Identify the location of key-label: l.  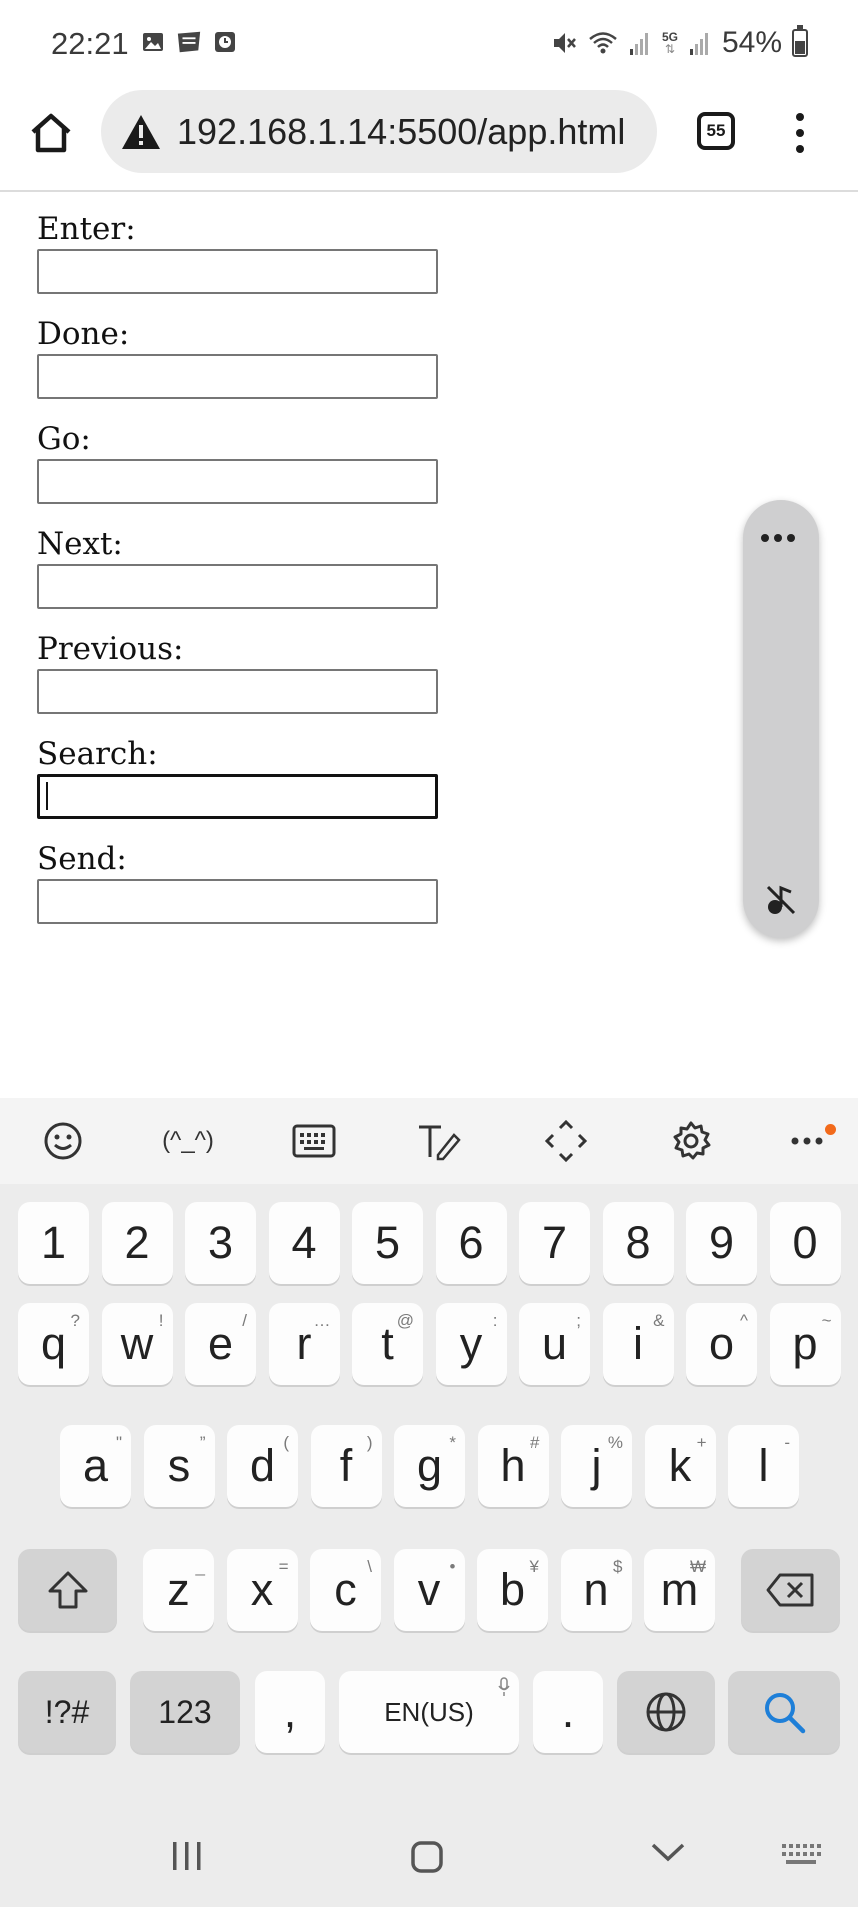
(763, 1465).